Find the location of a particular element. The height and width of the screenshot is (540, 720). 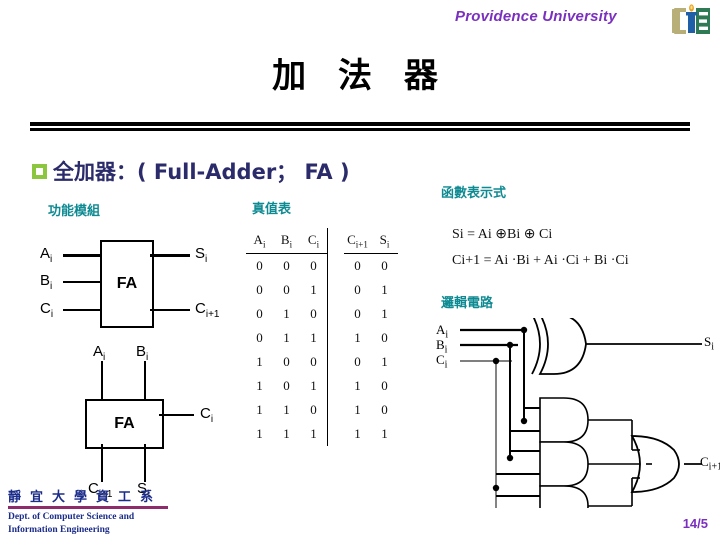

wire-top-b2 is located at coordinates (145, 381).